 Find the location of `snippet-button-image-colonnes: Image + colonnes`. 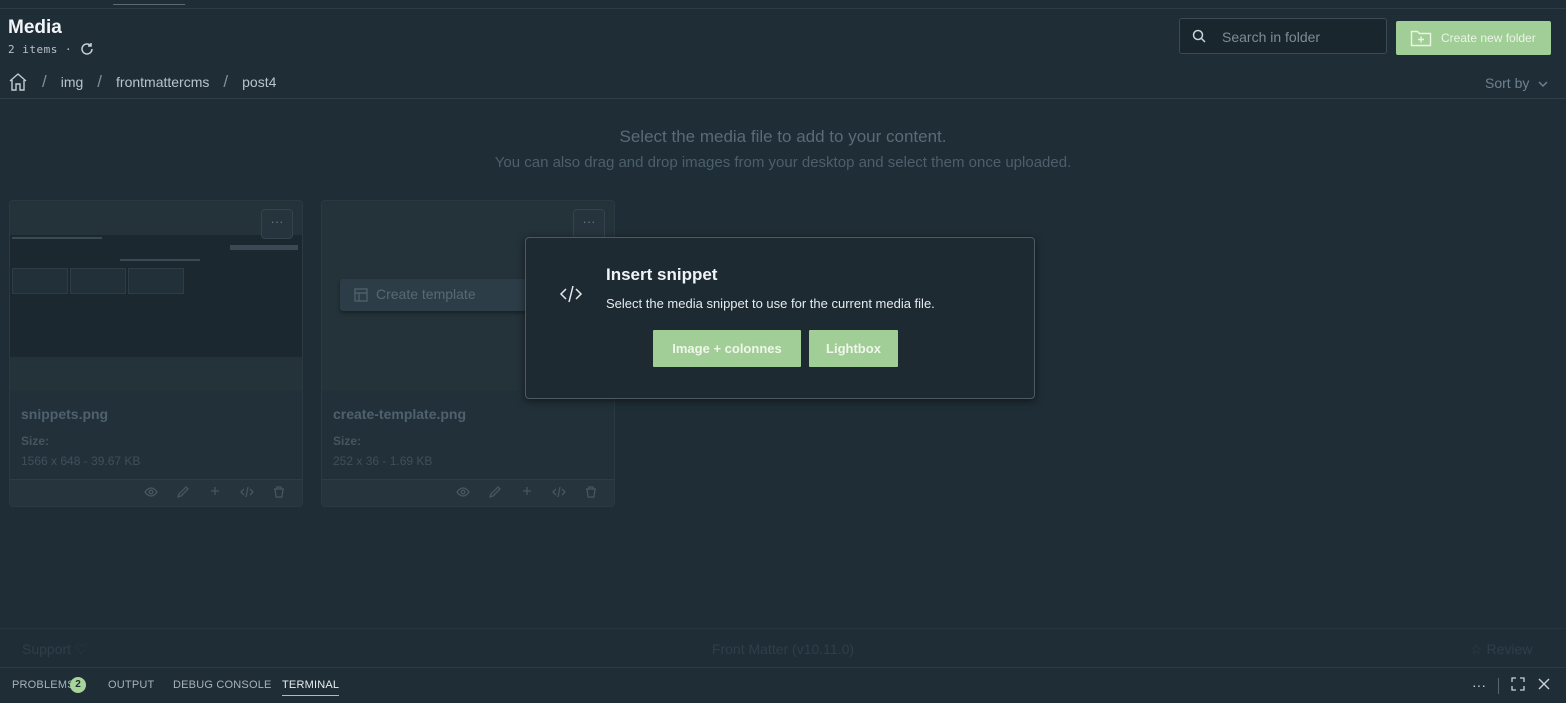

snippet-button-image-colonnes: Image + colonnes is located at coordinates (727, 348).